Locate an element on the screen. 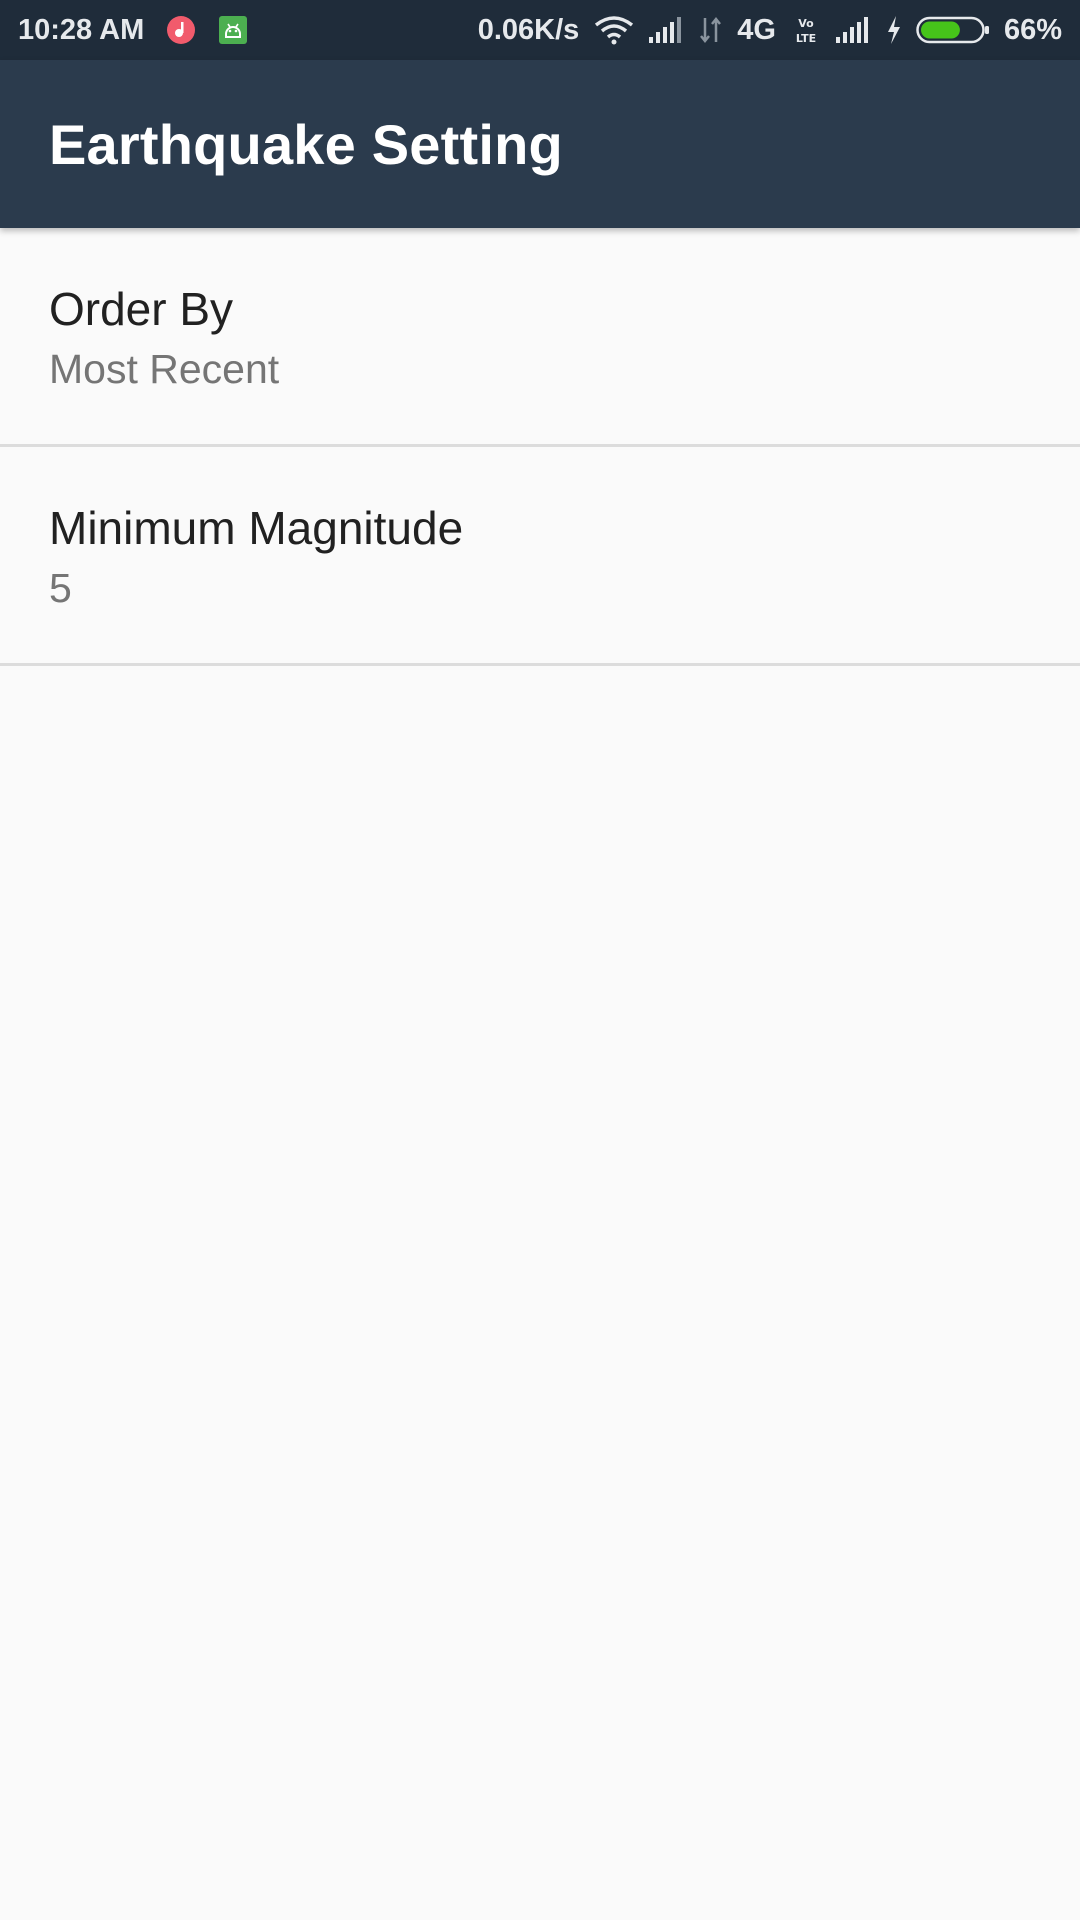  android-notification-icon is located at coordinates (233, 30).